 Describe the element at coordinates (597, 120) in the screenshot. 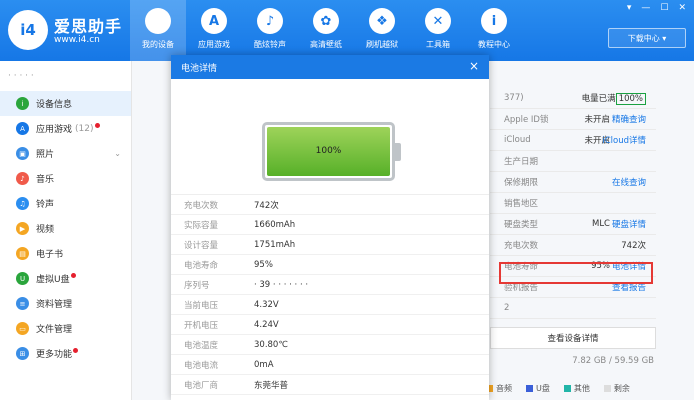

I see `info-value: 未开启` at that location.